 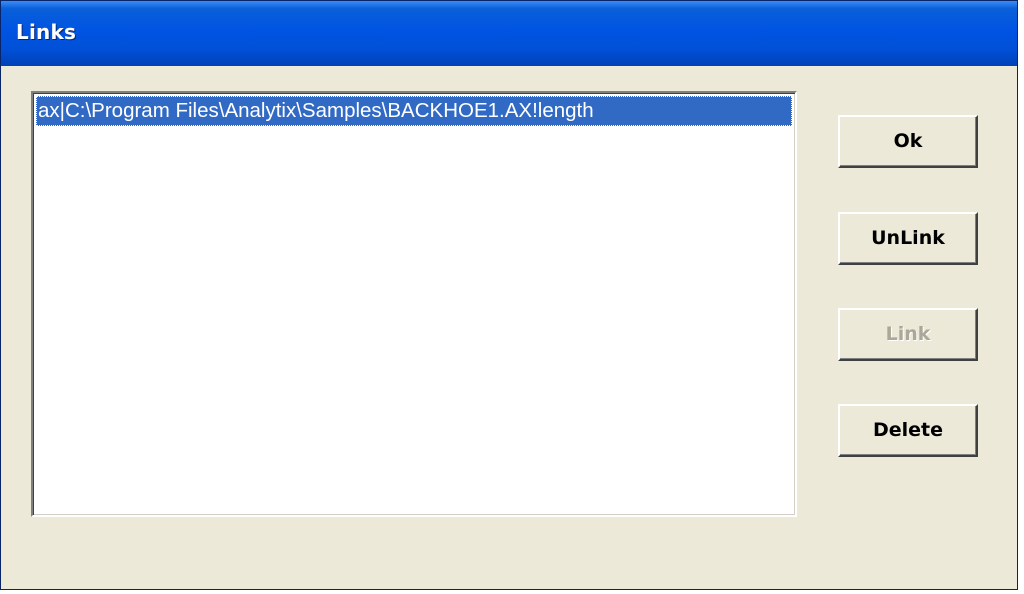 What do you see at coordinates (908, 334) in the screenshot?
I see `link-button: Link` at bounding box center [908, 334].